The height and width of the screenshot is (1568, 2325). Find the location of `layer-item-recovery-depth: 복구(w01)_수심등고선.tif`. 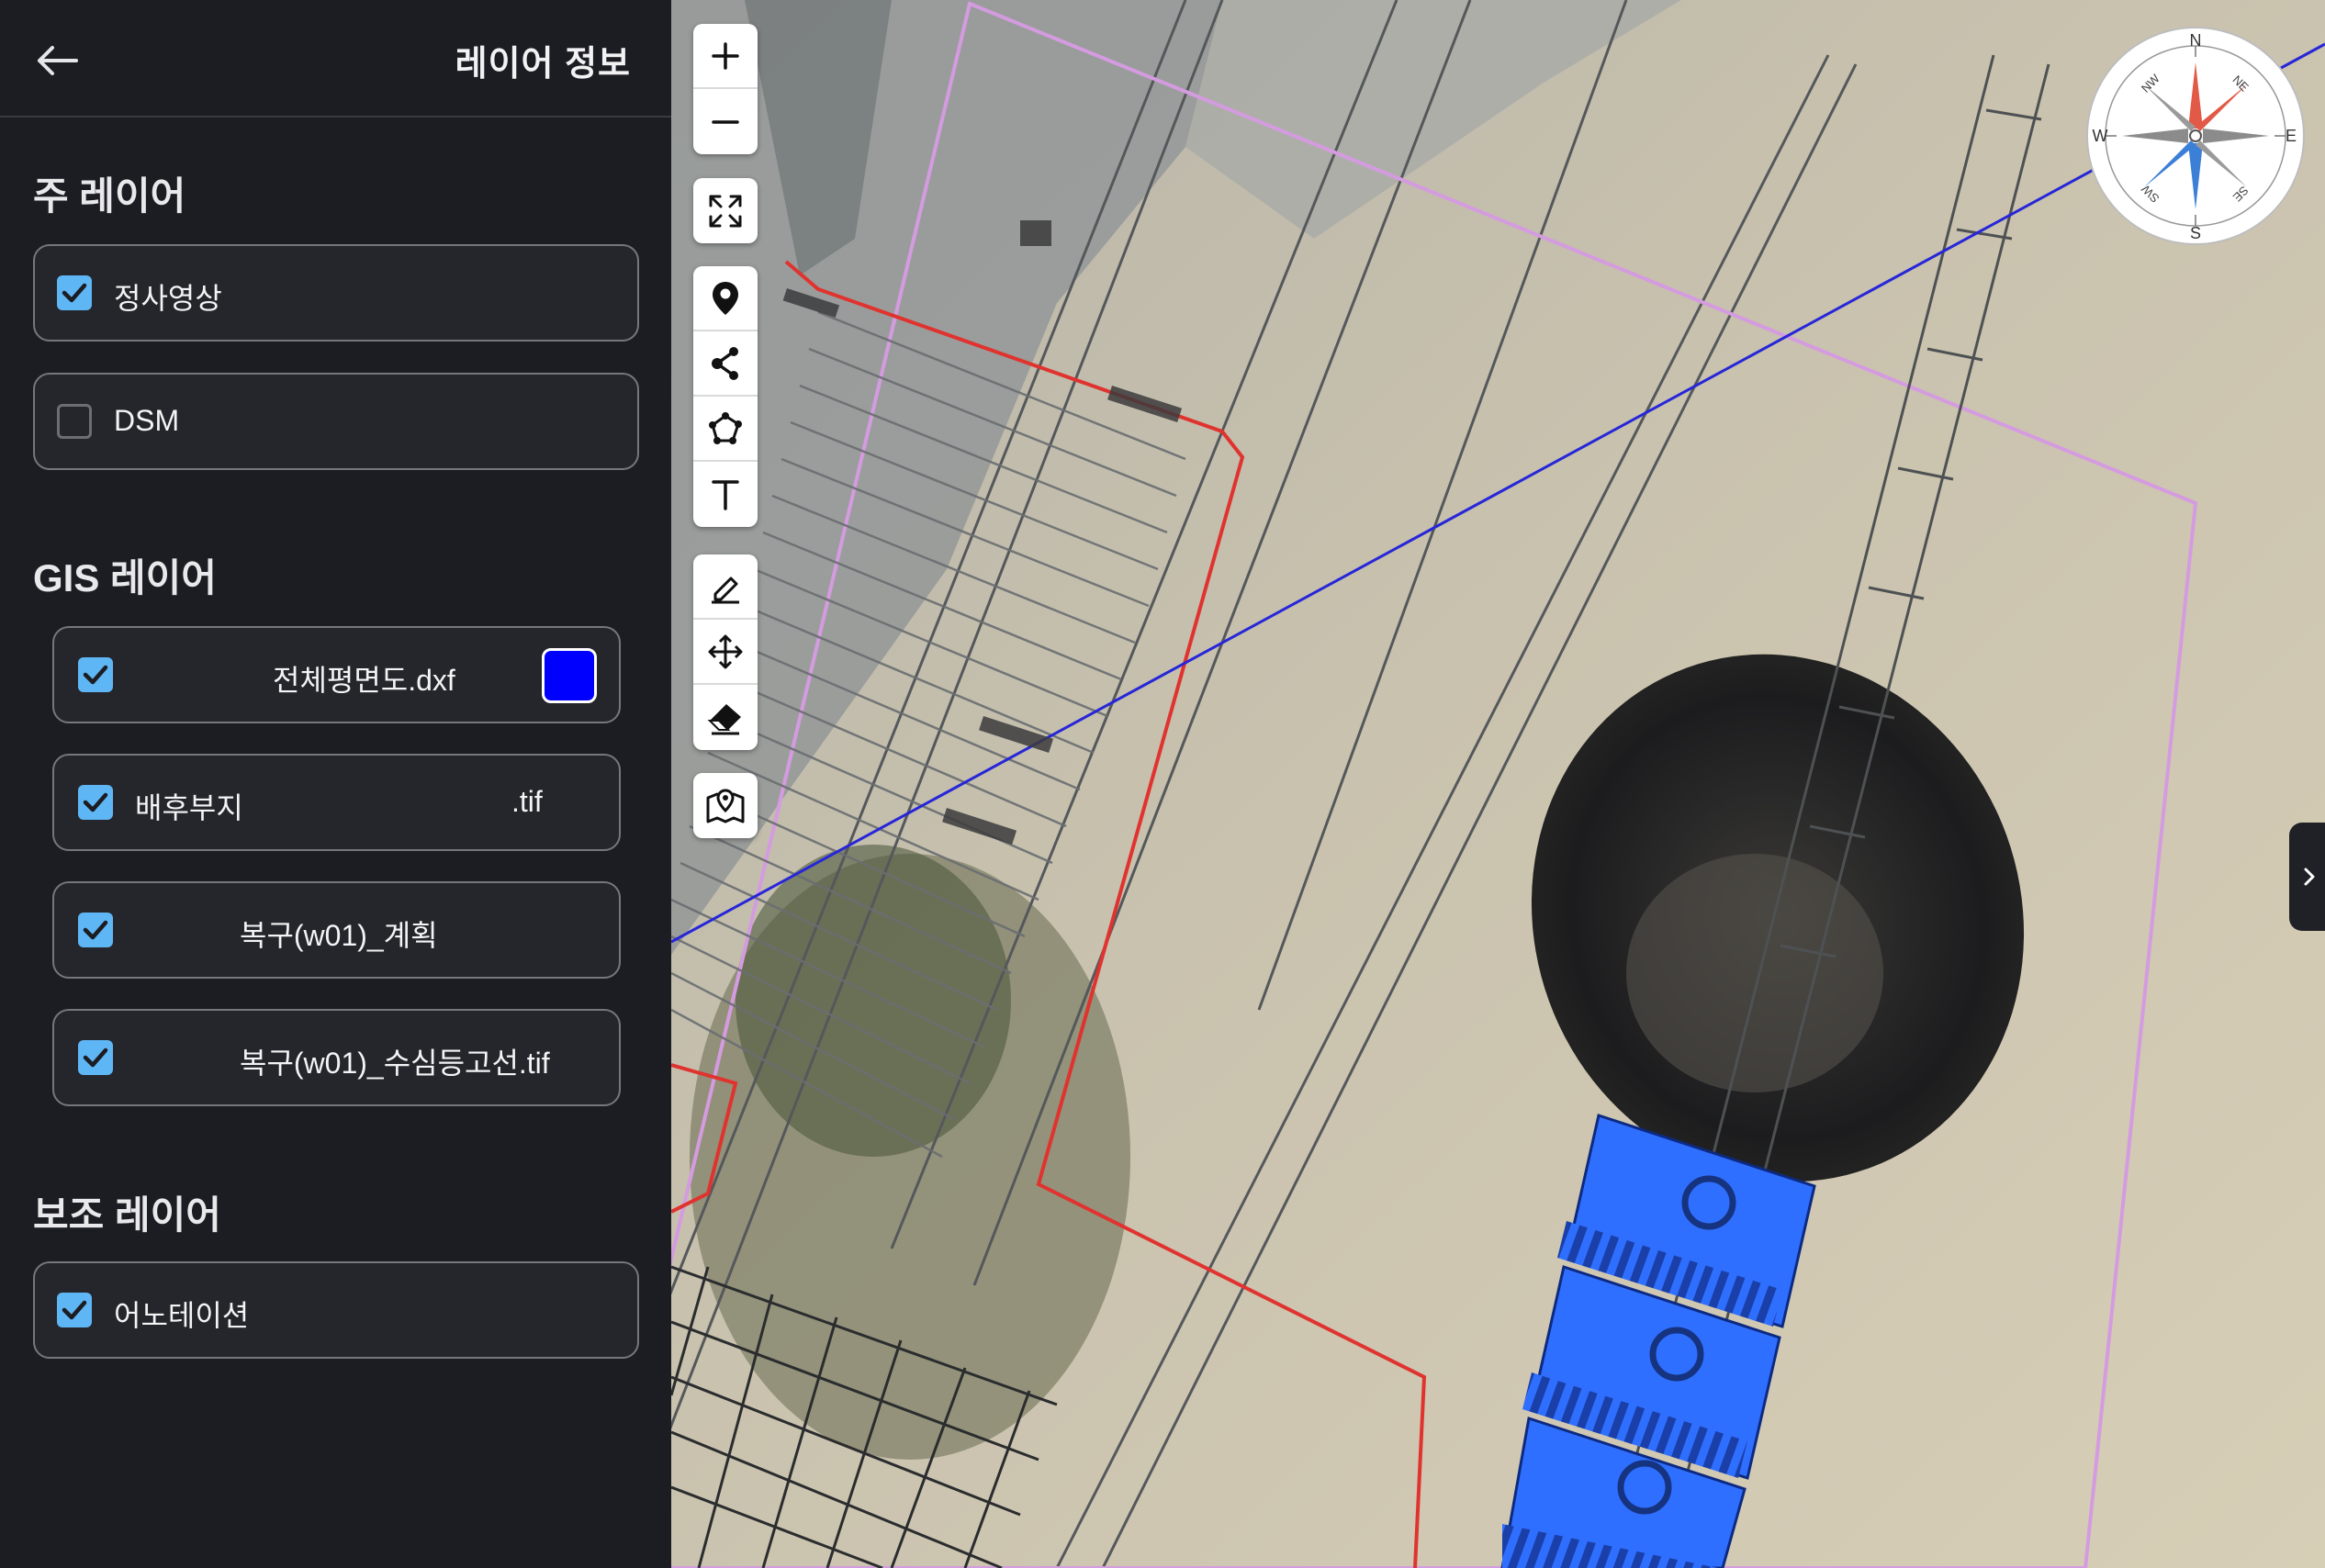

layer-item-recovery-depth: 복구(w01)_수심등고선.tif is located at coordinates (337, 1057).